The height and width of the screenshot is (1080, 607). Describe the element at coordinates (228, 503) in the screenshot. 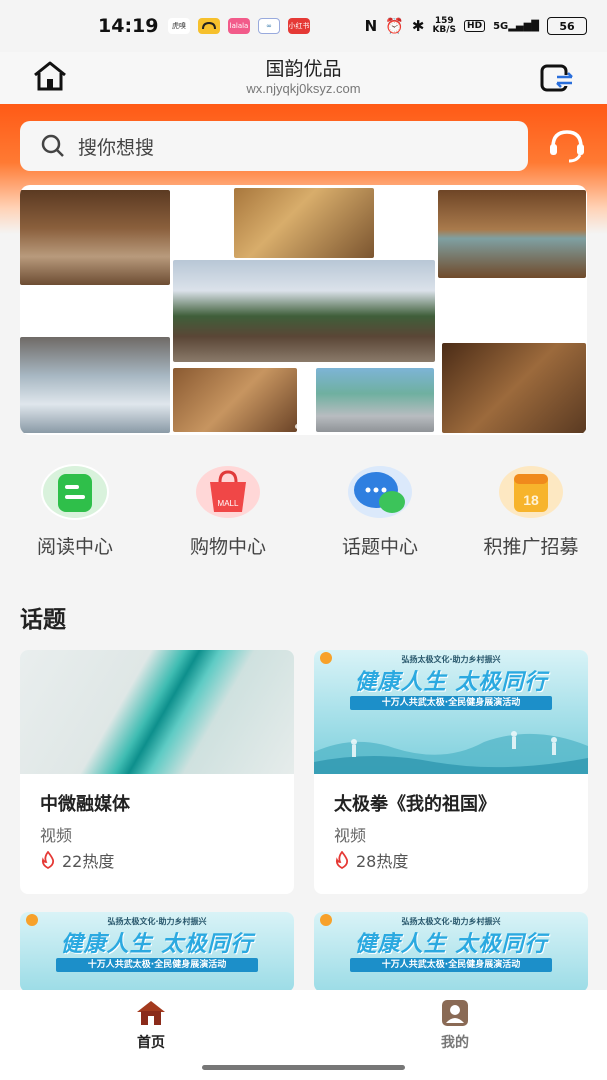

I see `svg-text: MALL` at that location.